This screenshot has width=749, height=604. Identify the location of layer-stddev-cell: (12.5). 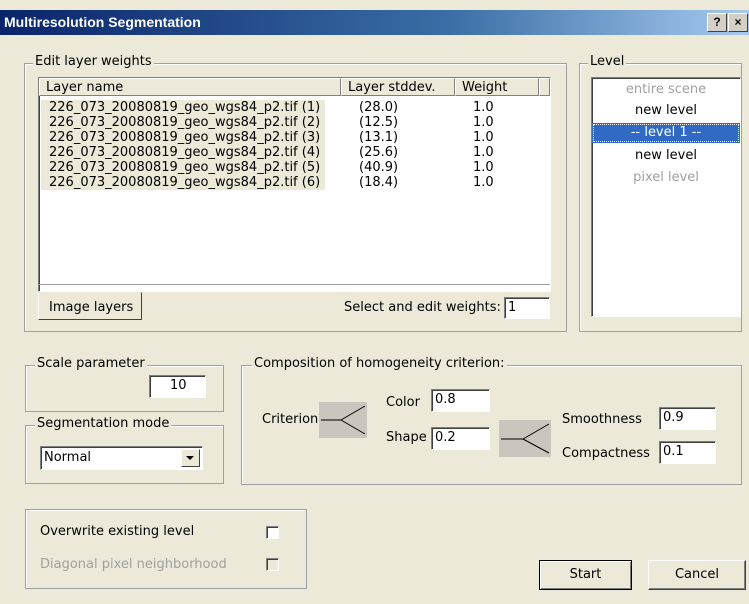
(379, 122).